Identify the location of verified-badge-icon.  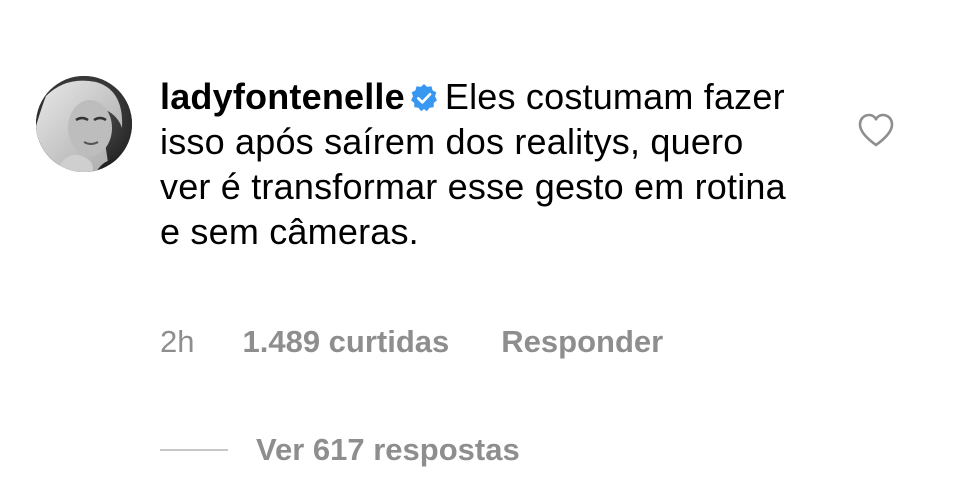
(424, 95).